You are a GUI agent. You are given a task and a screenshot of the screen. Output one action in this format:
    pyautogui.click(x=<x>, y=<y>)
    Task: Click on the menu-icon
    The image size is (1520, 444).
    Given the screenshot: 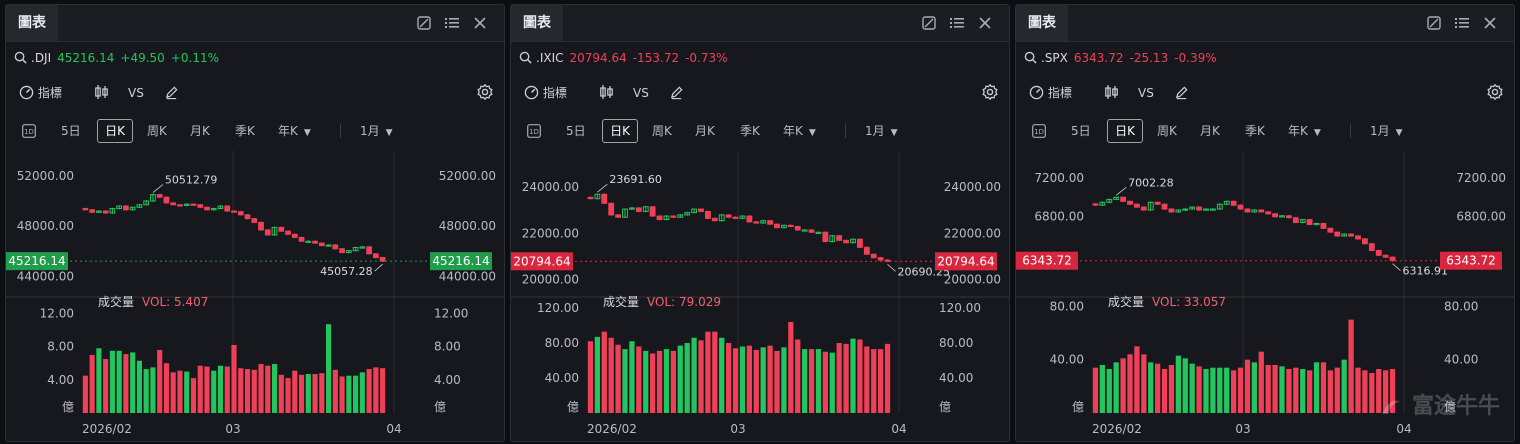 What is the action you would take?
    pyautogui.click(x=957, y=23)
    